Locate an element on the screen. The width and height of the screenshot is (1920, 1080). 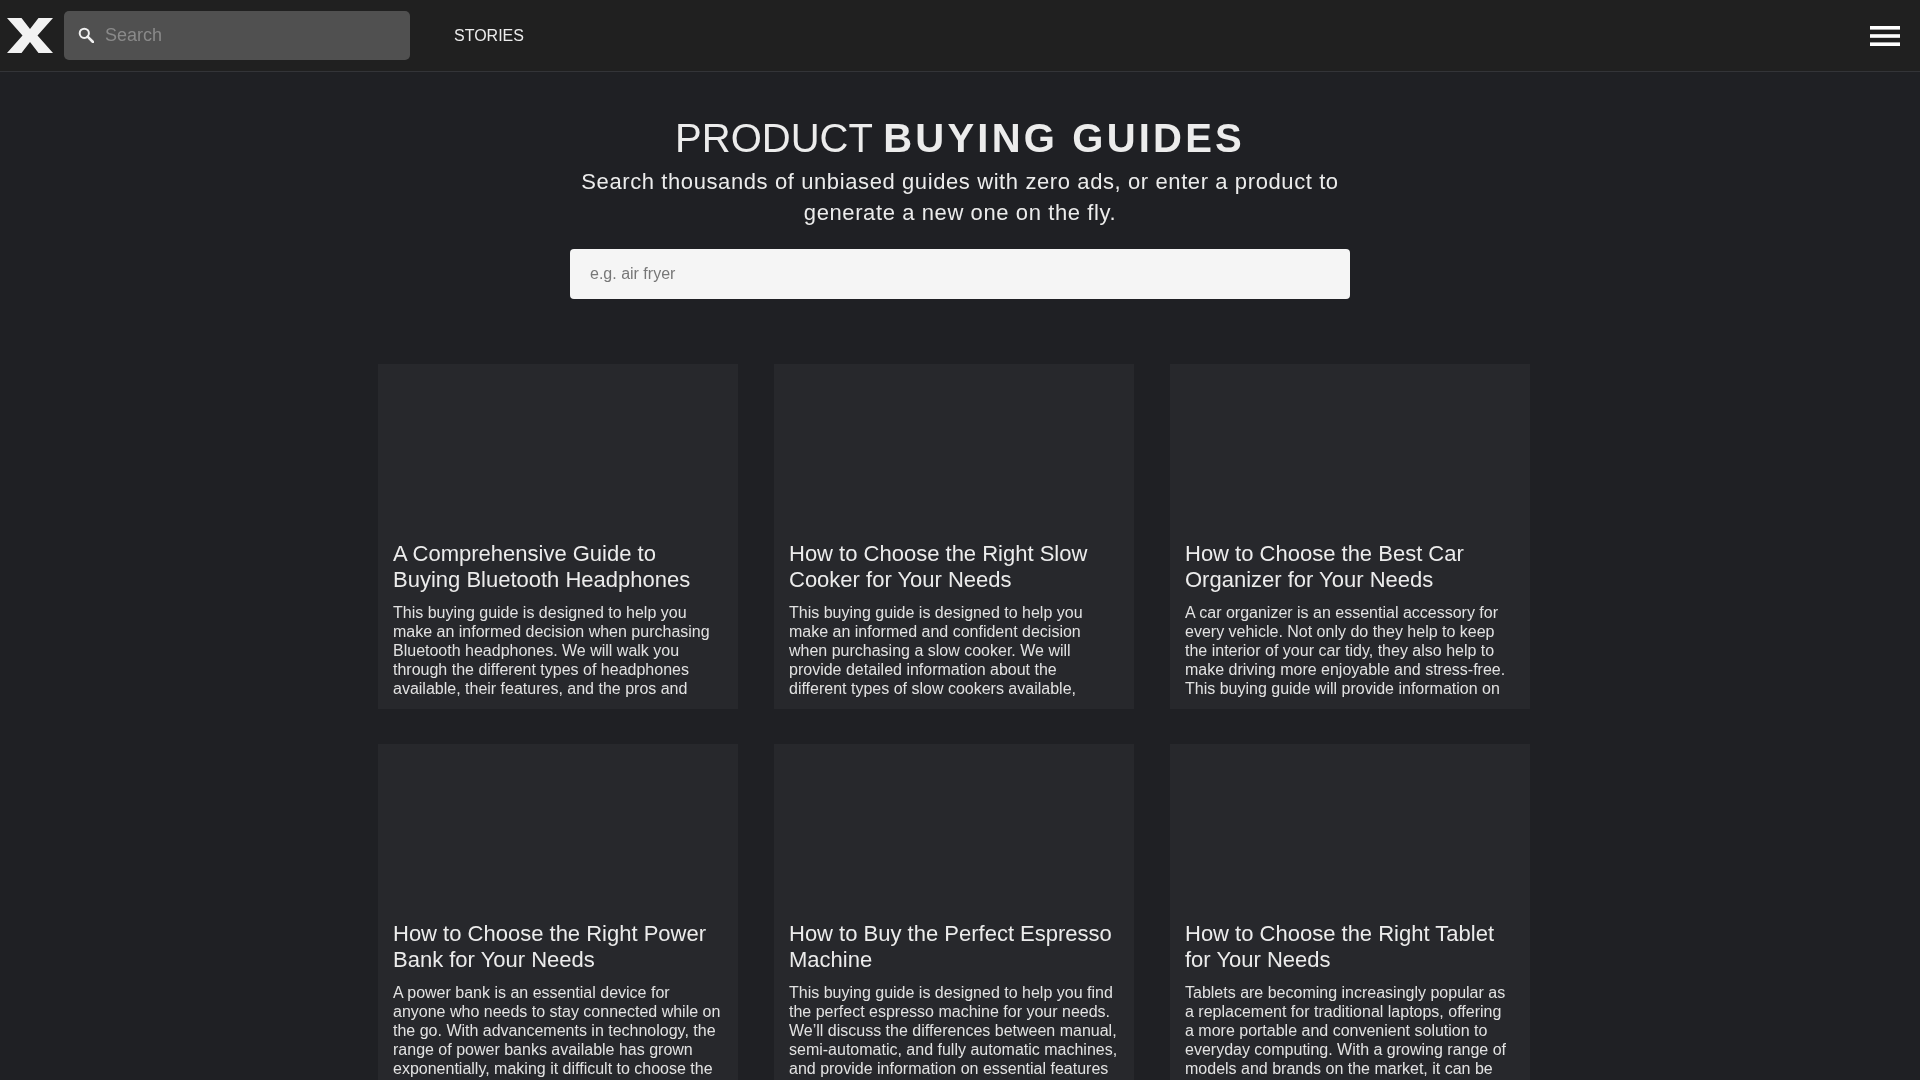
card-title: How to Choose the Right Tablet for Your Needs is located at coordinates (1340, 947).